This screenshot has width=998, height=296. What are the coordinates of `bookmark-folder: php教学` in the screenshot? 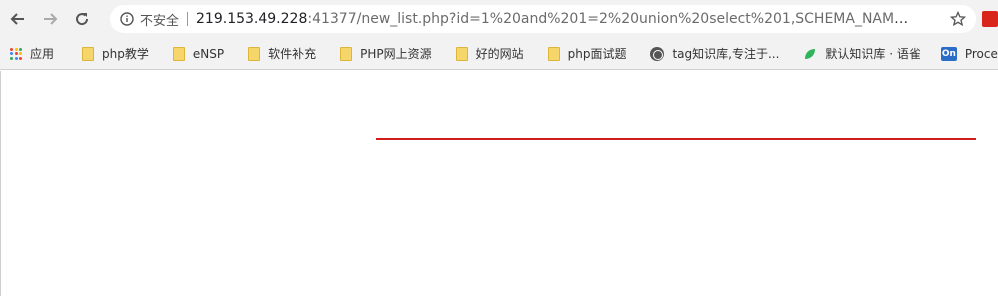 It's located at (107, 54).